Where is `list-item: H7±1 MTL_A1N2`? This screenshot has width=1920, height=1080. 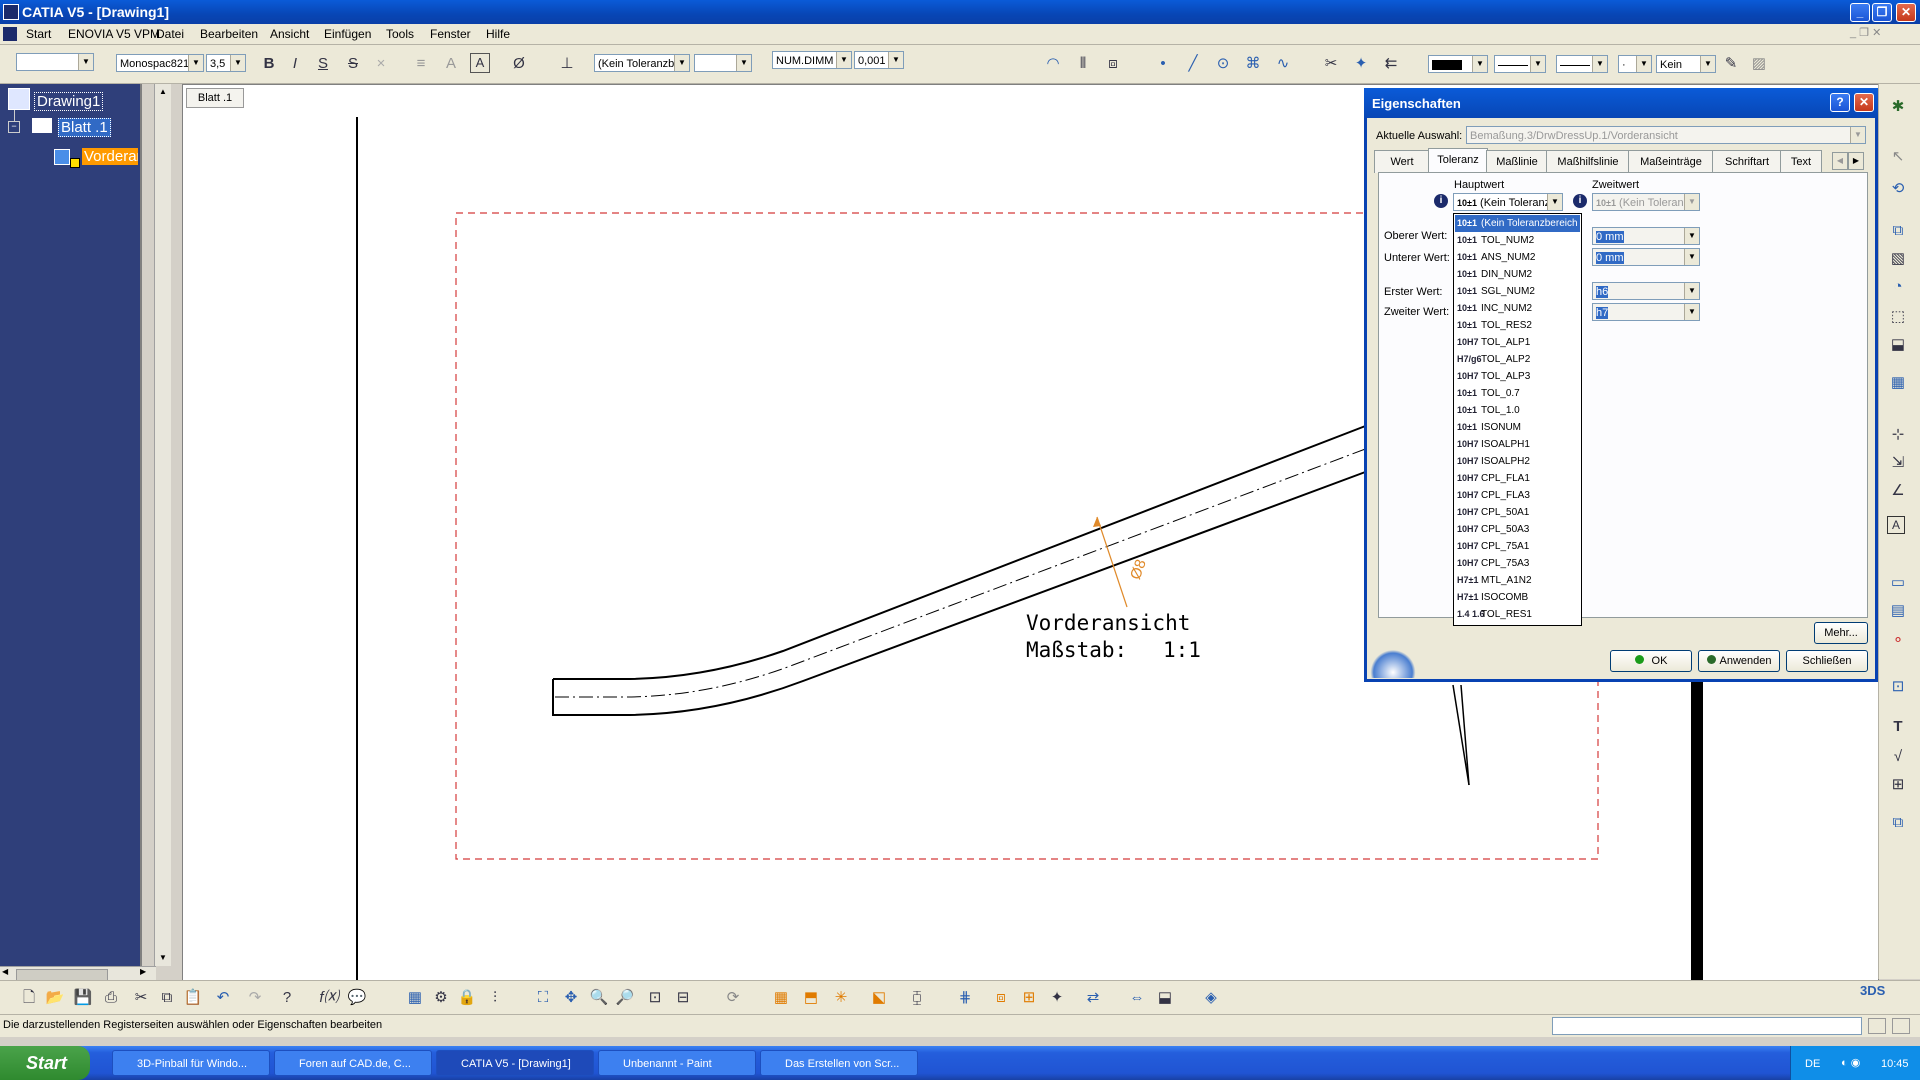 list-item: H7±1 MTL_A1N2 is located at coordinates (1517, 580).